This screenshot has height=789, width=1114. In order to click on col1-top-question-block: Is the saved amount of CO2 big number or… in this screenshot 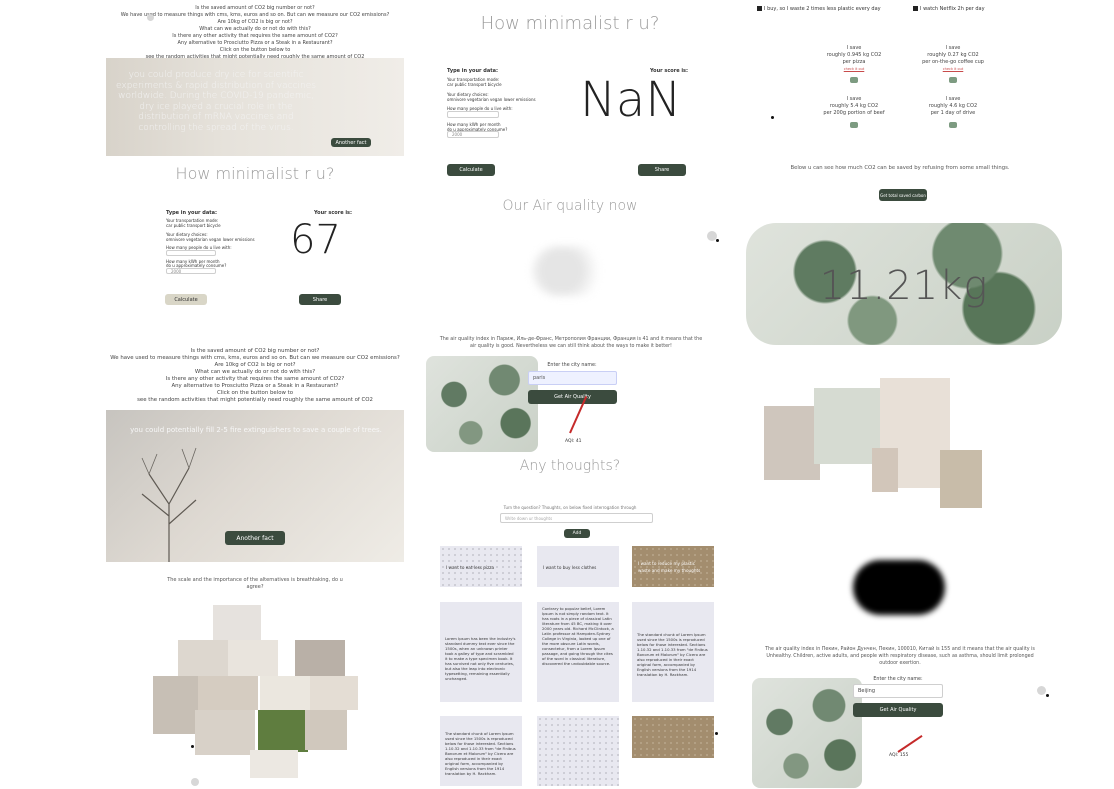, I will do `click(255, 30)`.